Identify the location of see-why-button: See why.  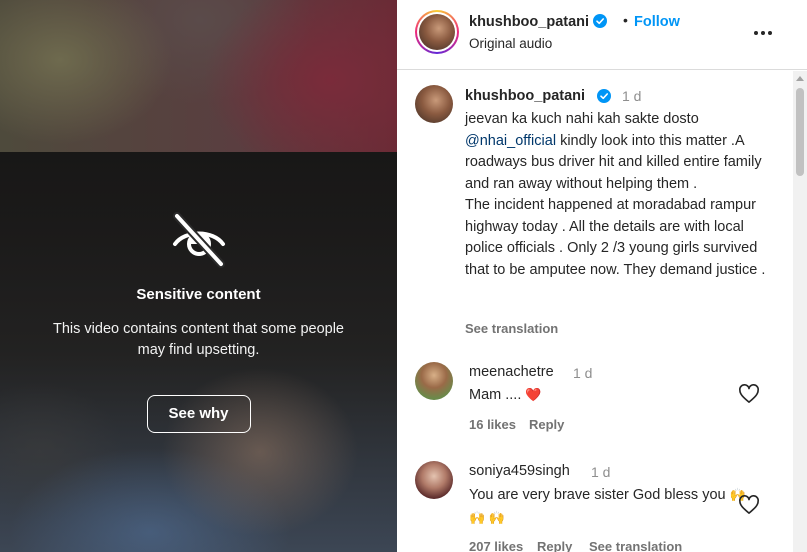
(198, 414).